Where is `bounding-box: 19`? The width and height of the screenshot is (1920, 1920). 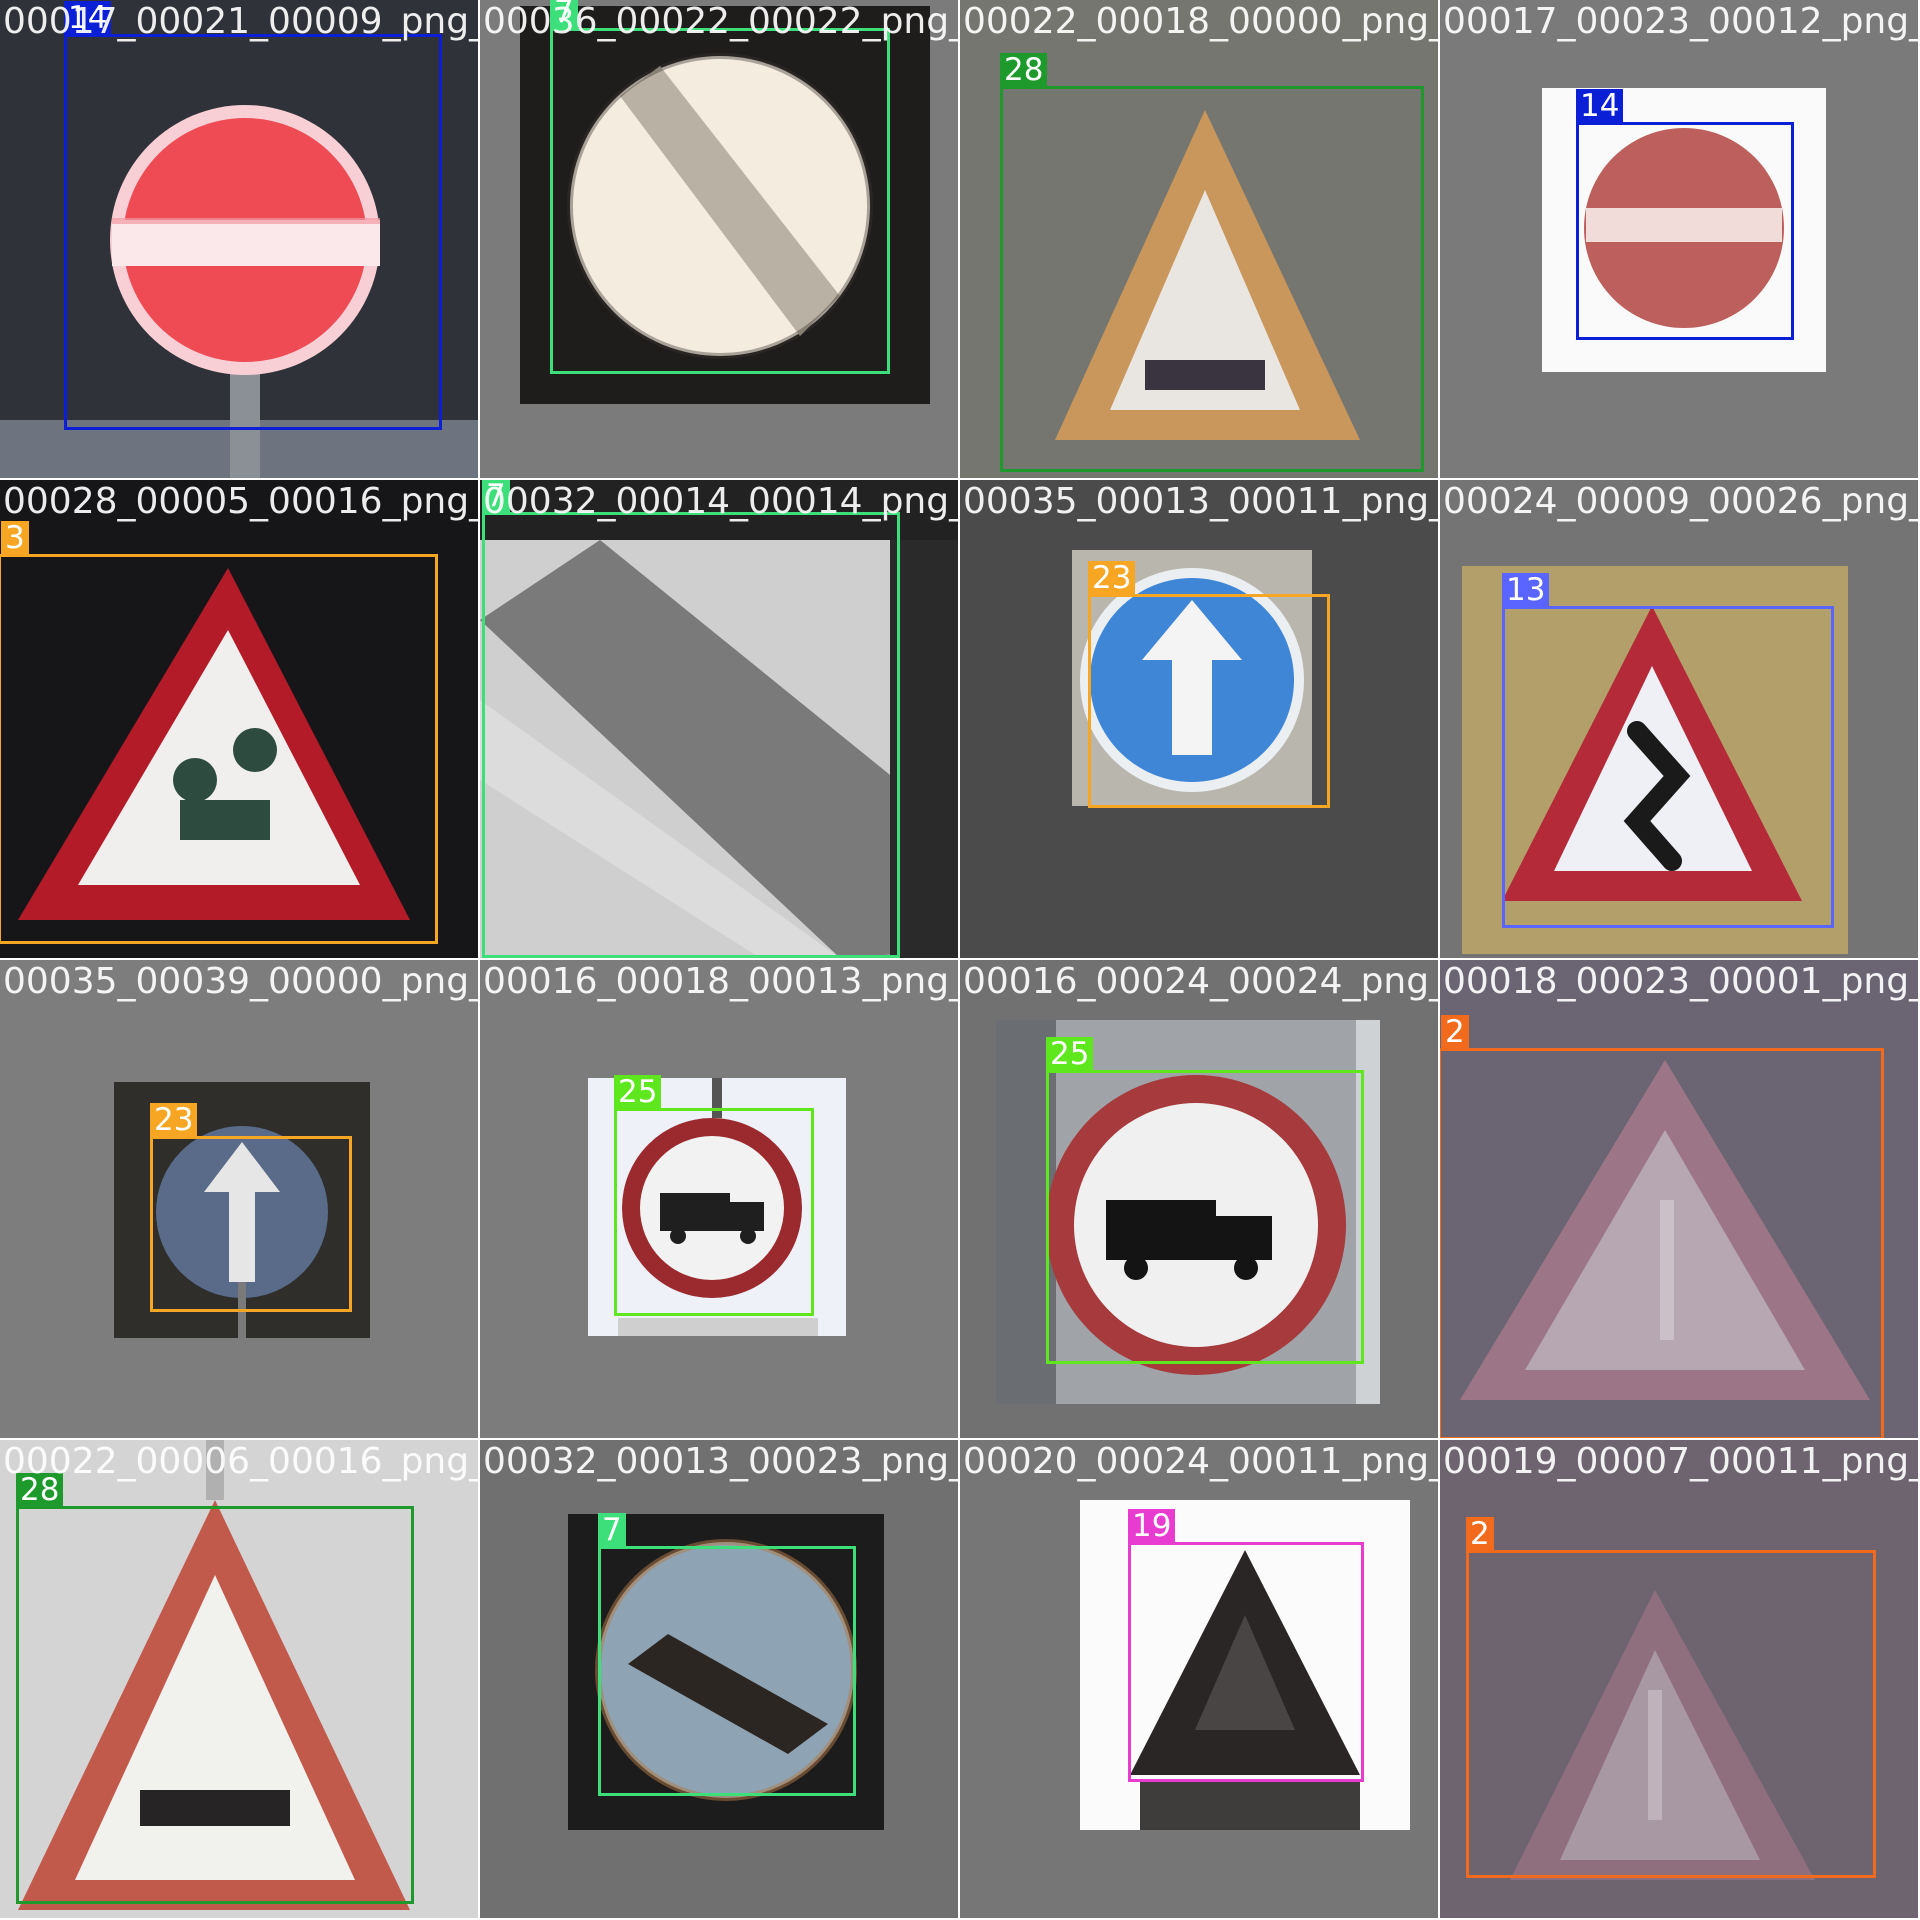
bounding-box: 19 is located at coordinates (1246, 1645).